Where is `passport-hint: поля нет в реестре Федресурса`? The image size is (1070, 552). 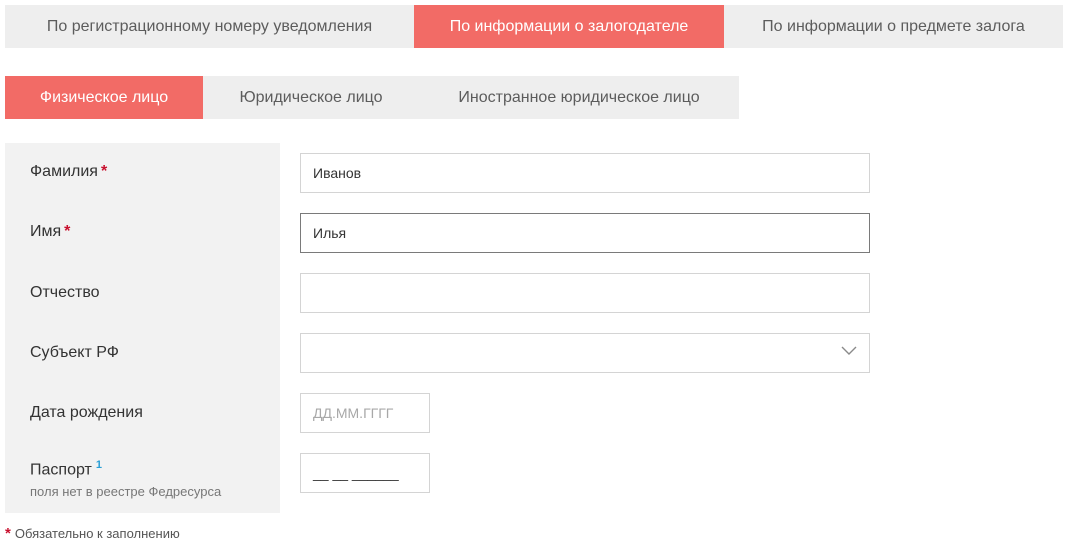
passport-hint: поля нет в реестре Федресурса is located at coordinates (126, 491).